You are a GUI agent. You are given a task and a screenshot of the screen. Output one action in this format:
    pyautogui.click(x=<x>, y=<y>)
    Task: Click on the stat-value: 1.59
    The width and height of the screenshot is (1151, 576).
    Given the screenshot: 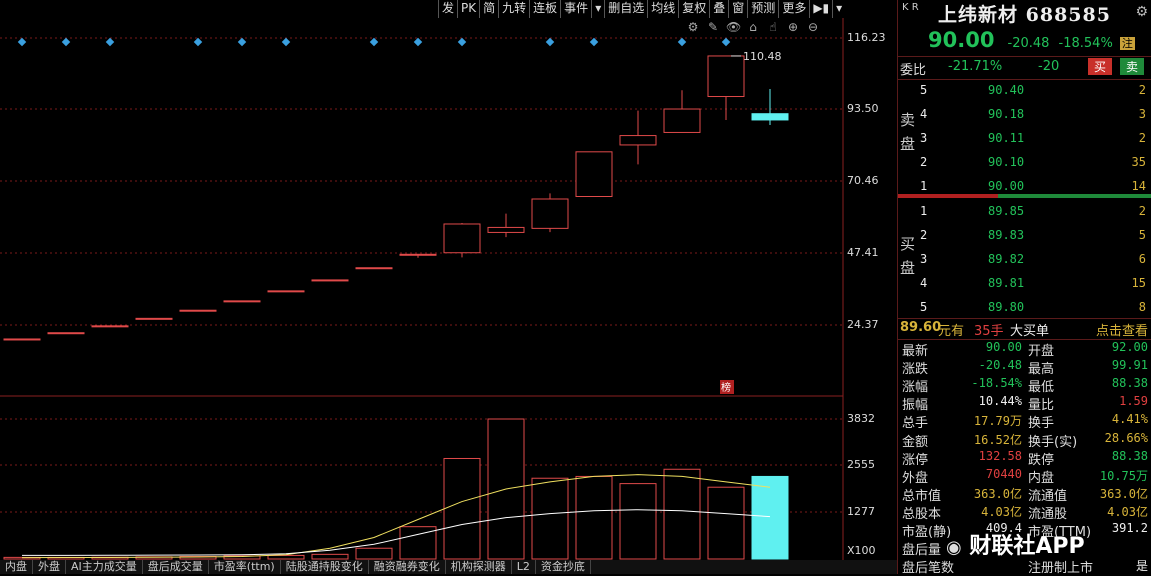 What is the action you would take?
    pyautogui.click(x=1133, y=401)
    